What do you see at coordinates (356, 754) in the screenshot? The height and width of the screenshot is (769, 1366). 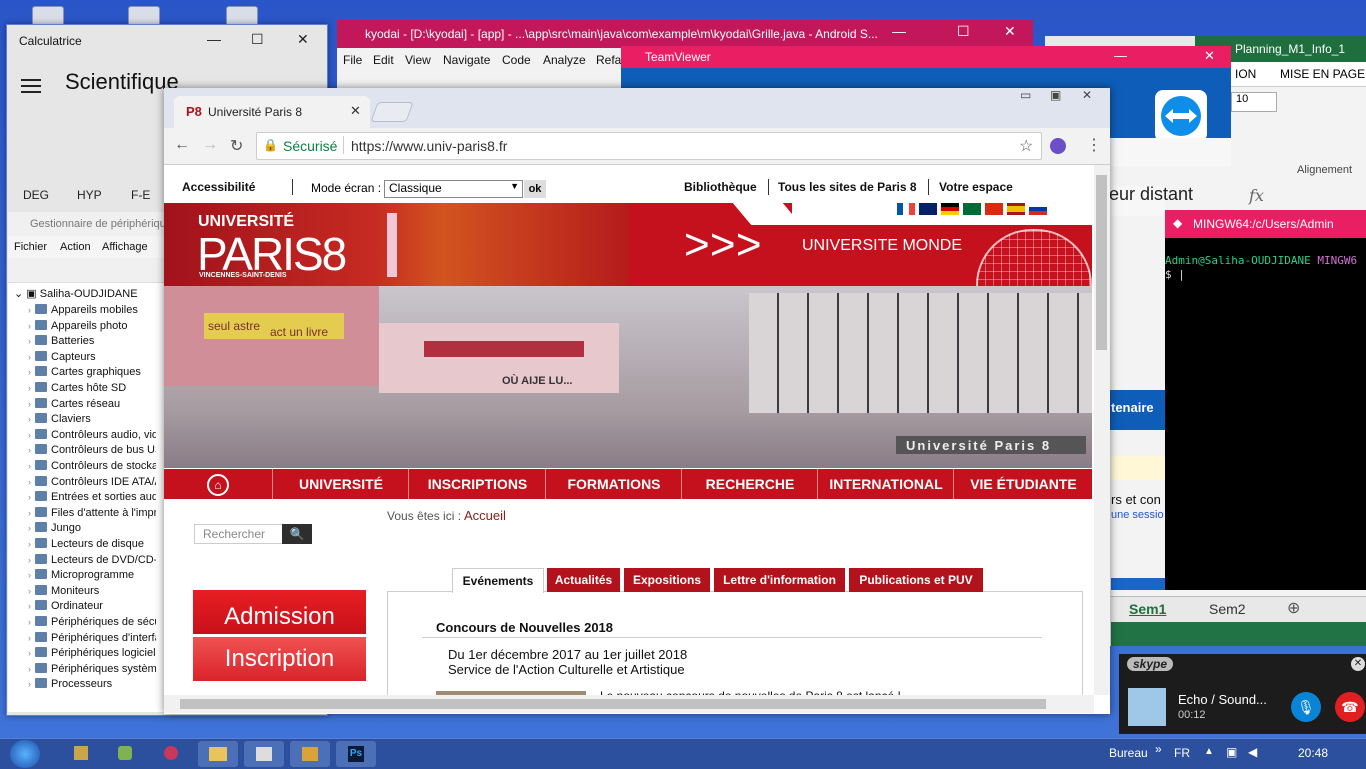 I see `taskbar-photoshop: Ps` at bounding box center [356, 754].